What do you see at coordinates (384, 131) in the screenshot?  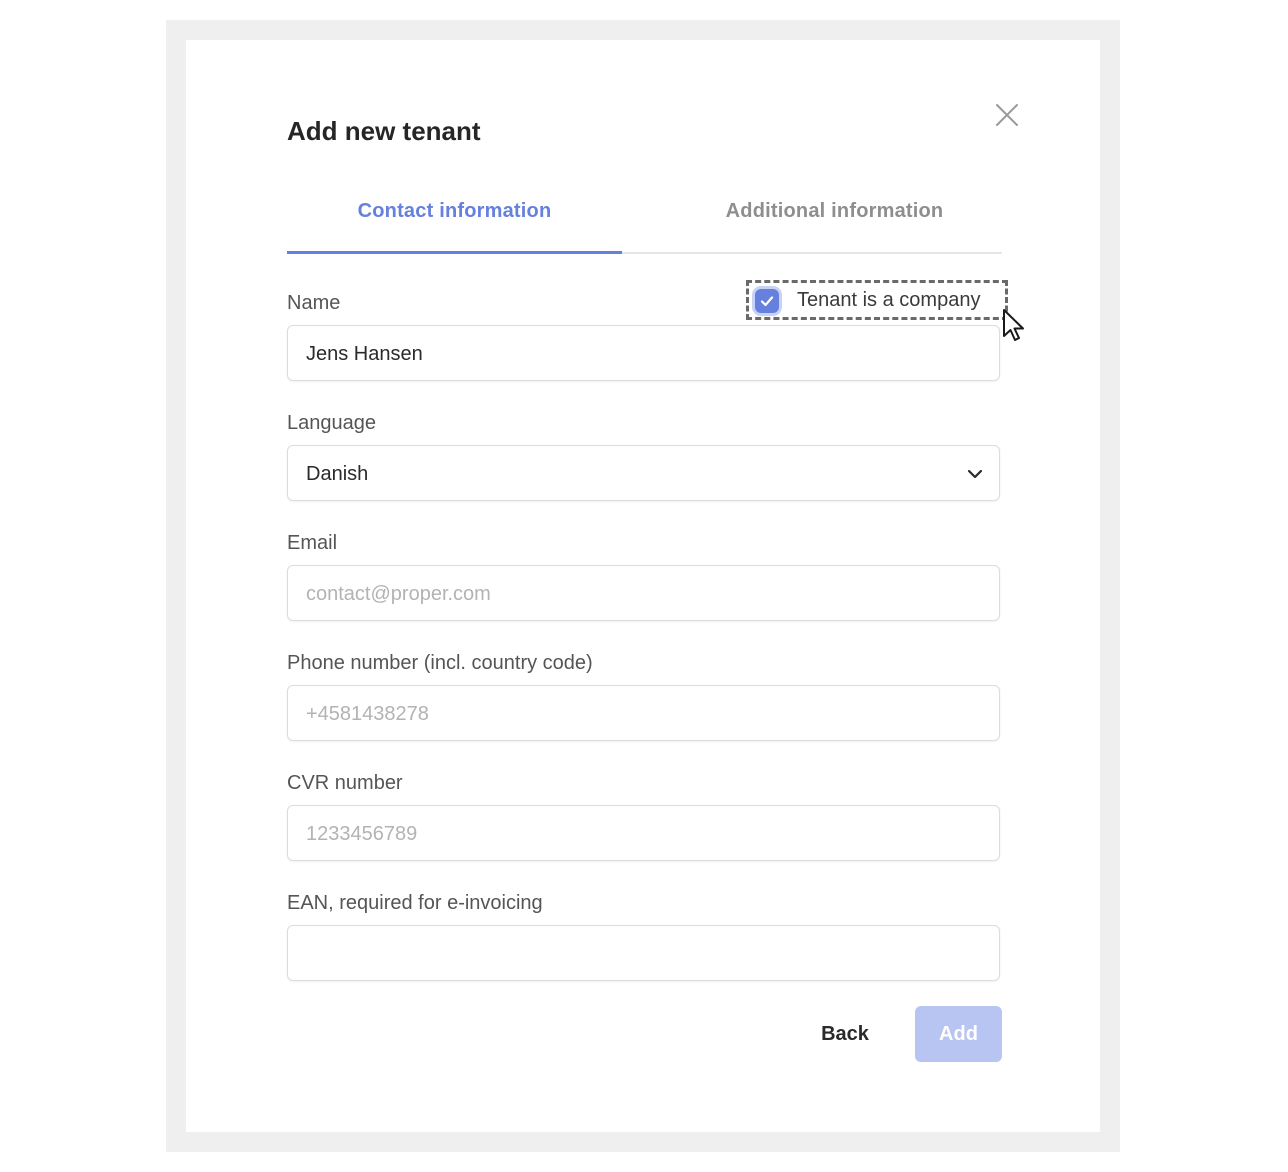 I see `dialog-title: Add new tenant` at bounding box center [384, 131].